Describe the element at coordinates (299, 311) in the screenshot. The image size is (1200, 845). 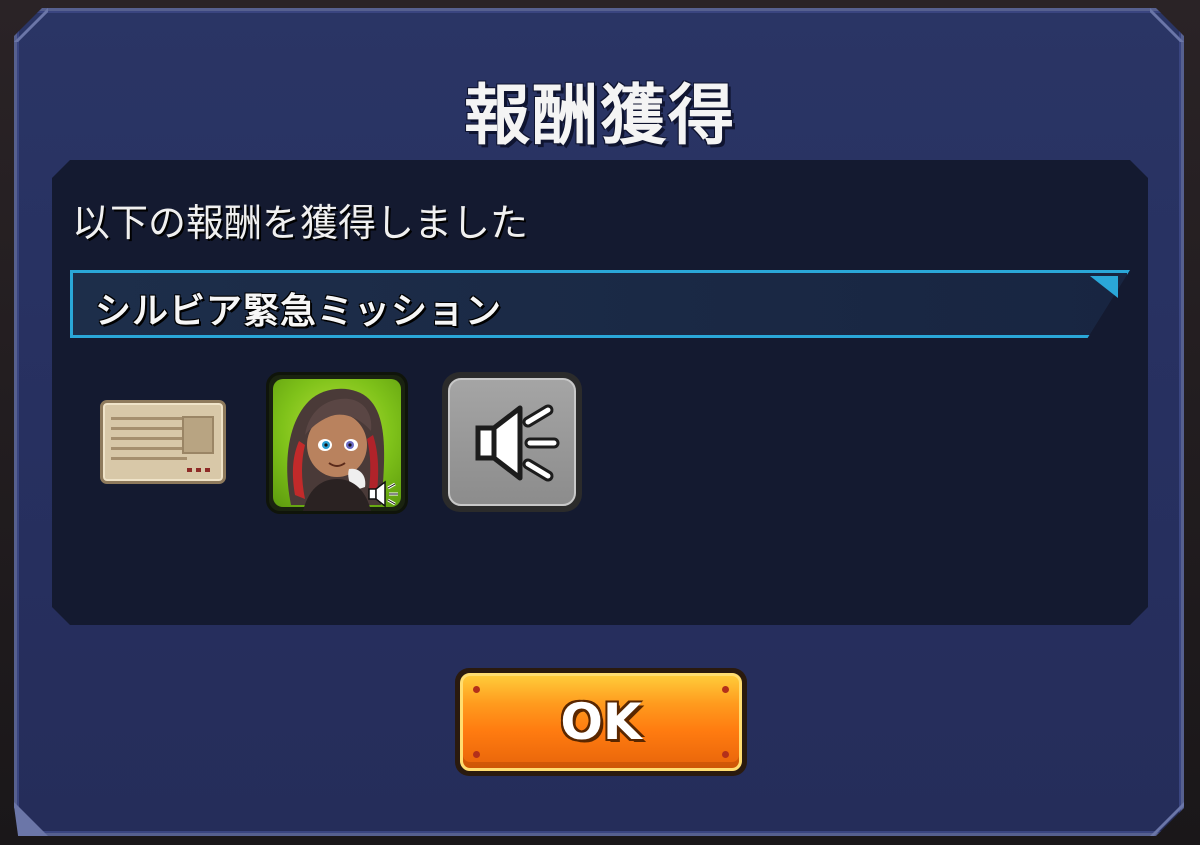
I see `mission-name: シルビア緊急ミッション` at that location.